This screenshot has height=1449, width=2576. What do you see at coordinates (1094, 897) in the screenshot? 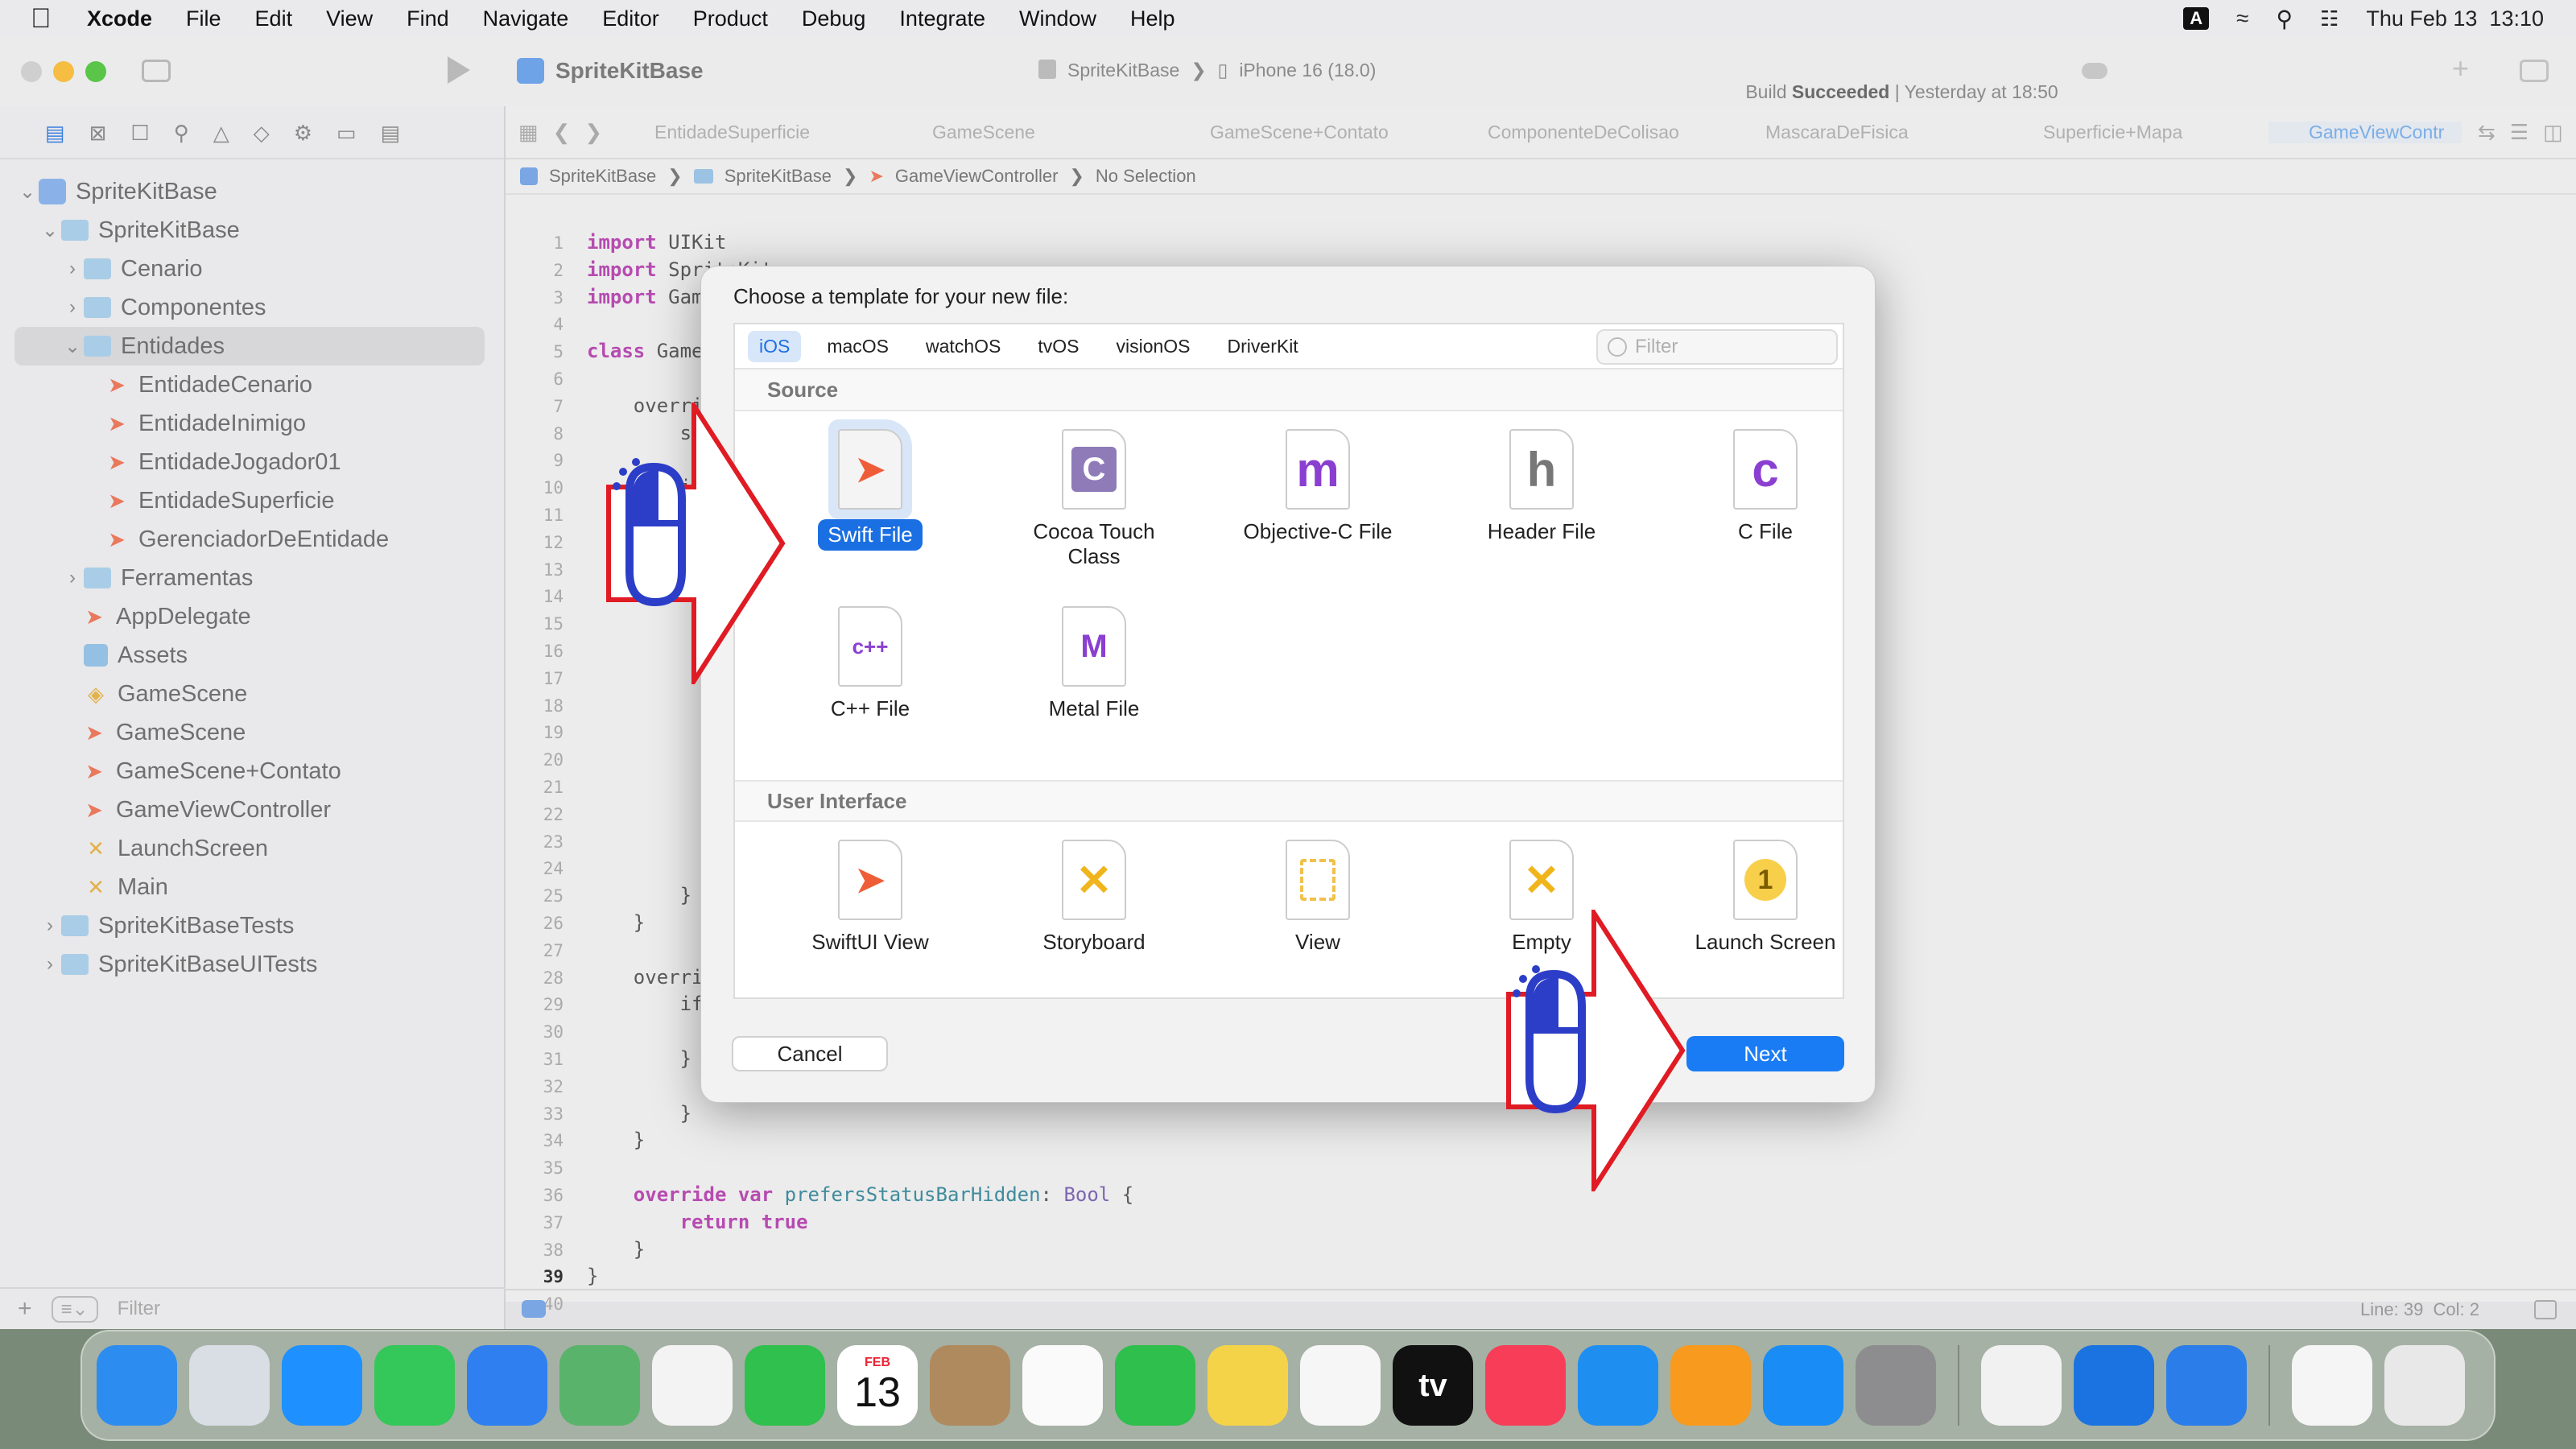
I see `template-storyboard: ✕ Storyboard` at bounding box center [1094, 897].